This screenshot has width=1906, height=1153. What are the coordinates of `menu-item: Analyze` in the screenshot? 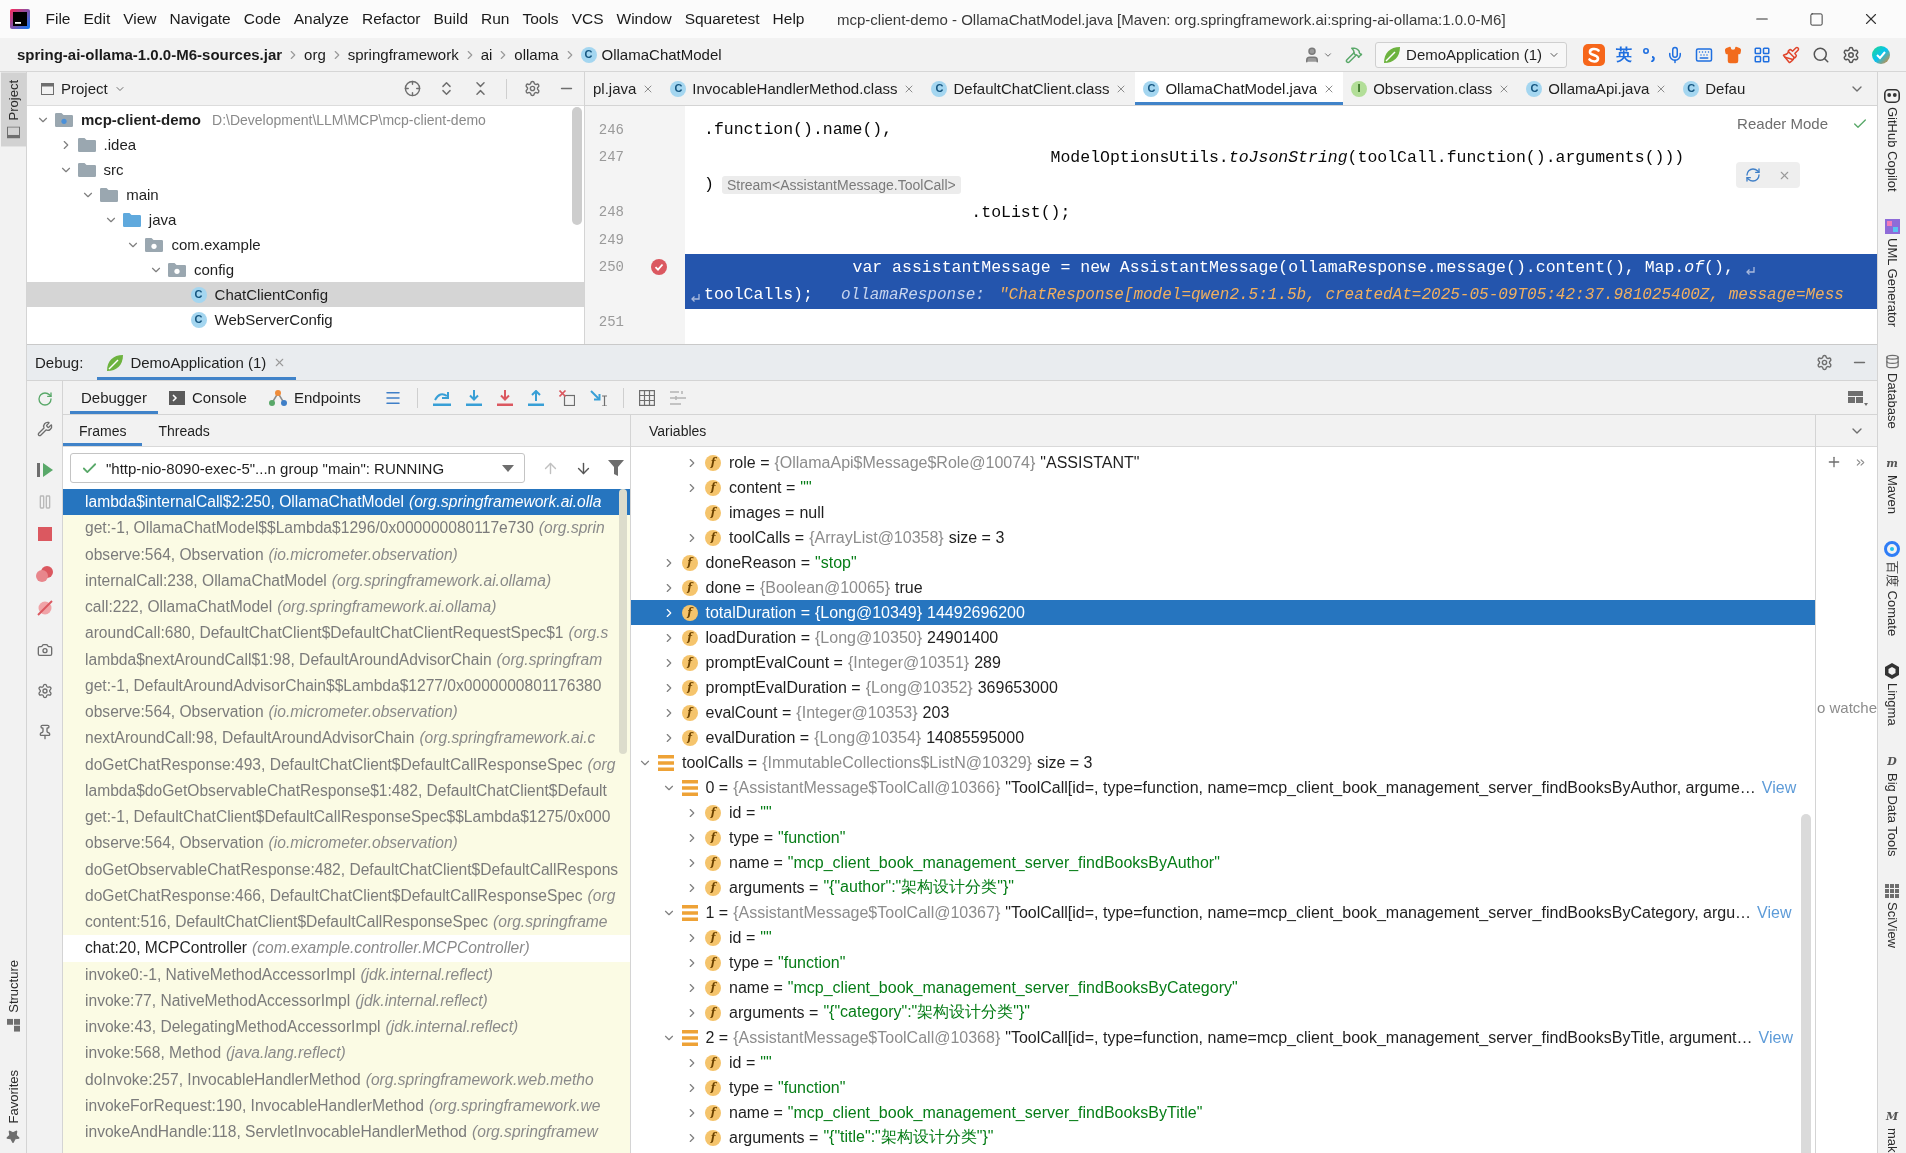 It's located at (321, 19).